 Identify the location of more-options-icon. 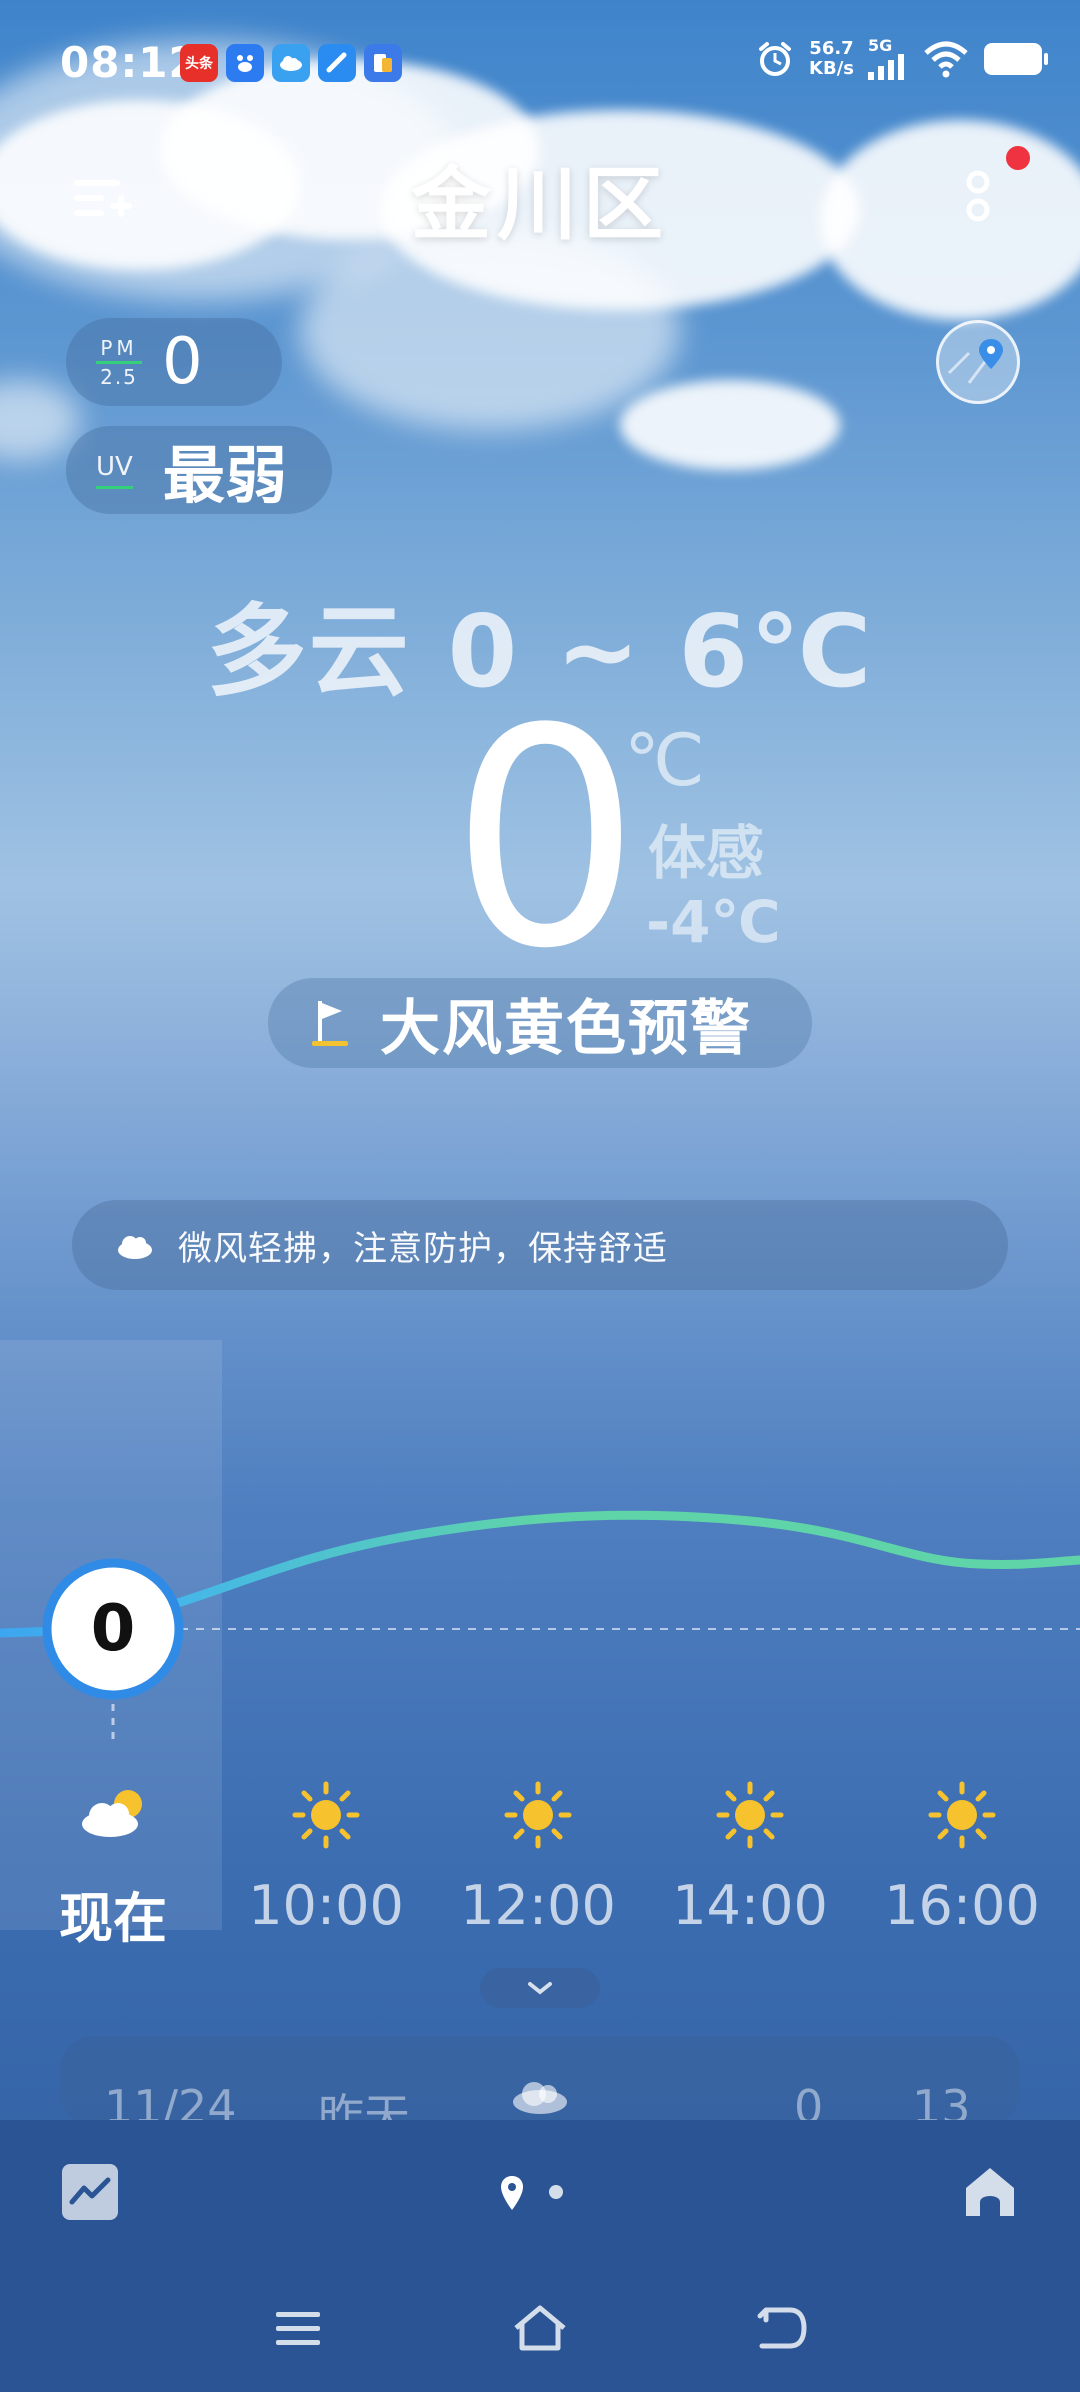
(978, 207).